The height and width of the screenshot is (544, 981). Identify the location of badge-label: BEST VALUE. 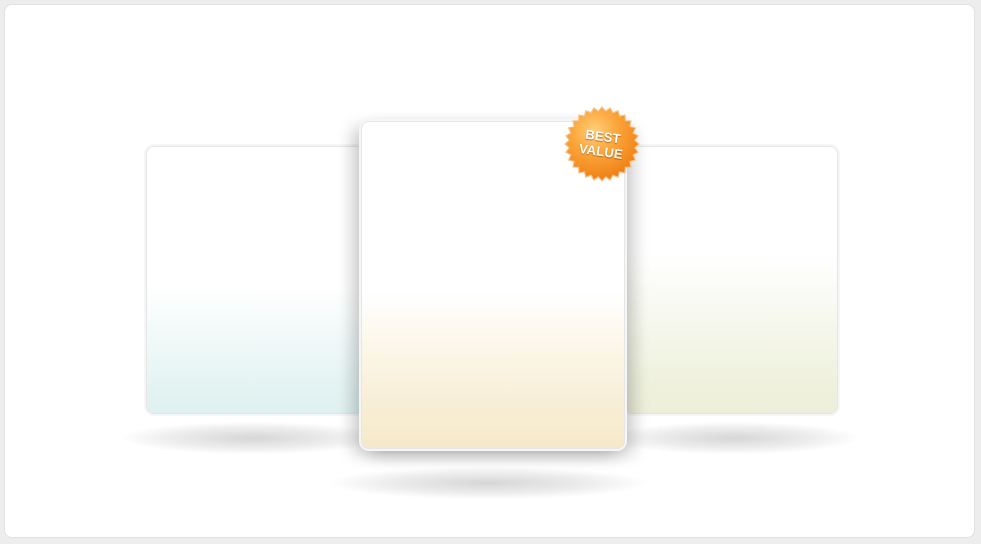
(602, 144).